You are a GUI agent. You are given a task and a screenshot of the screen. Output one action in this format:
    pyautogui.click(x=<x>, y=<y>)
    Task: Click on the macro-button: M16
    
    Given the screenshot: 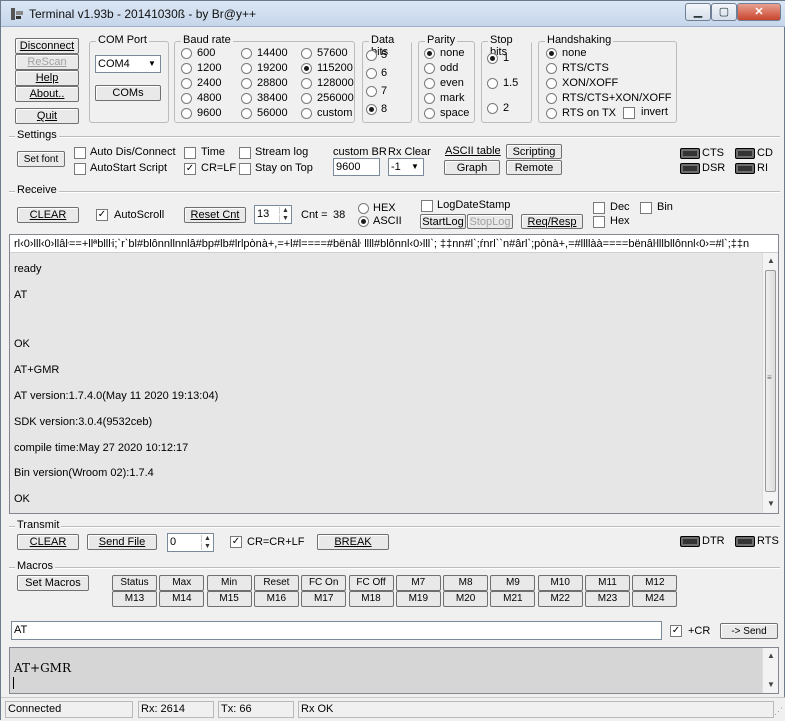 What is the action you would take?
    pyautogui.click(x=276, y=599)
    